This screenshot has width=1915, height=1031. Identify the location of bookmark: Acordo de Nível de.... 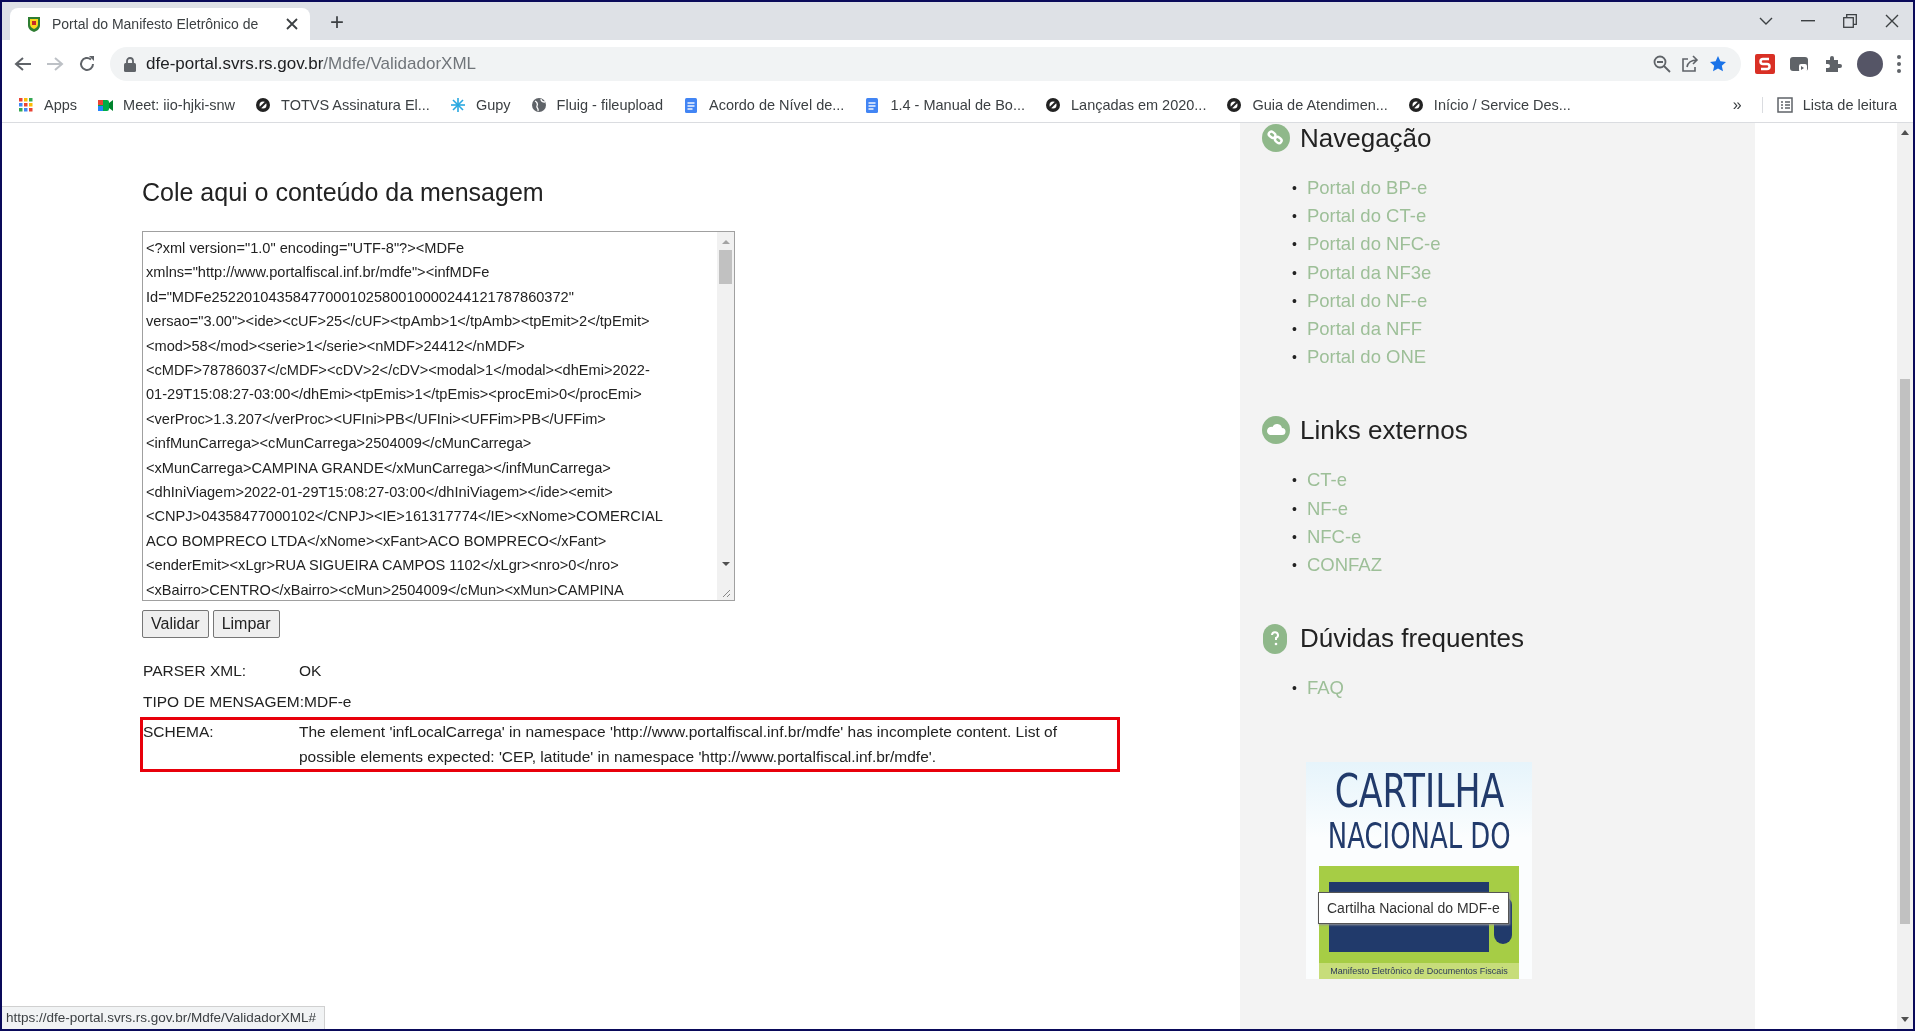
(763, 105).